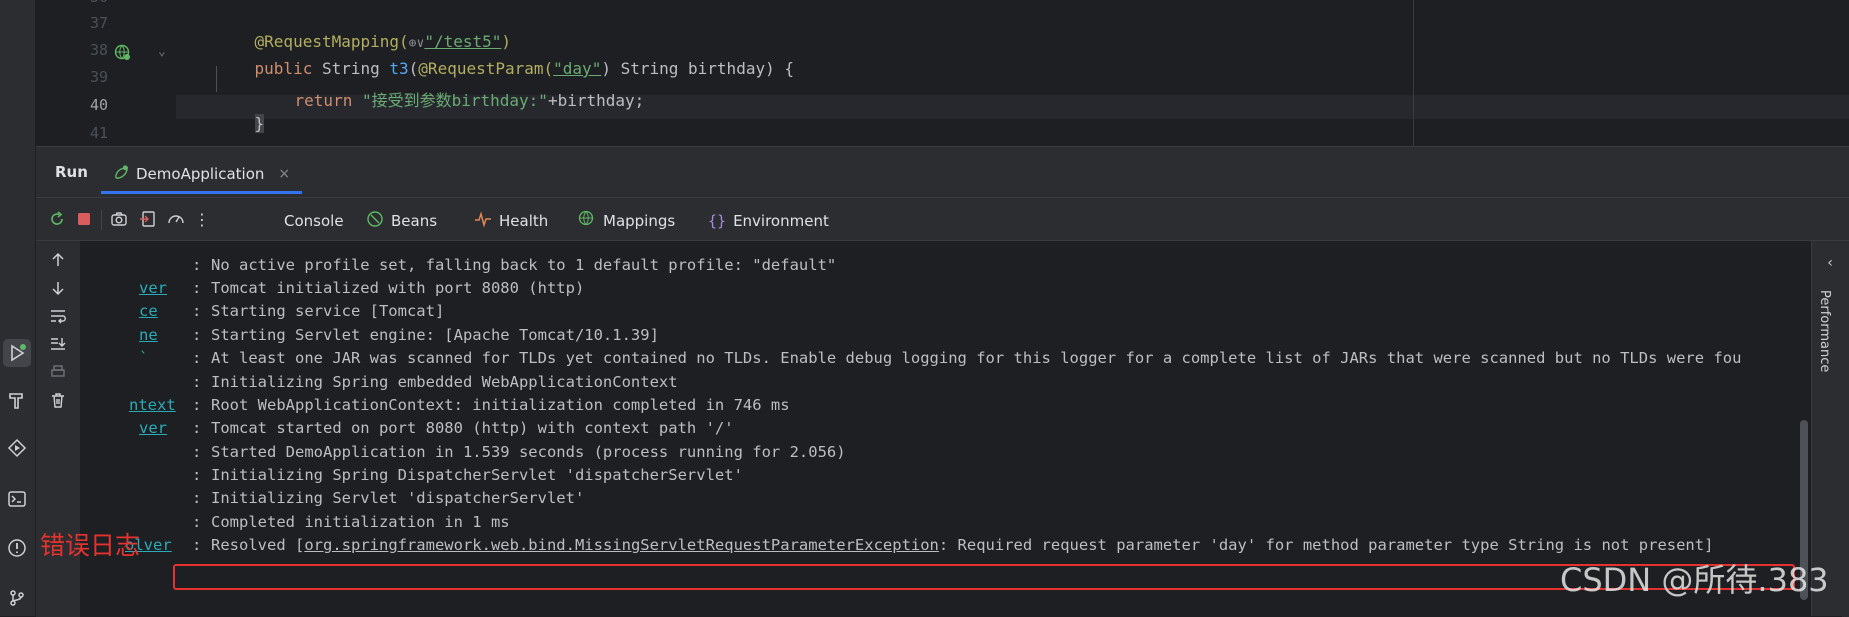 This screenshot has height=617, width=1849. I want to click on build-hammer-icon, so click(17, 400).